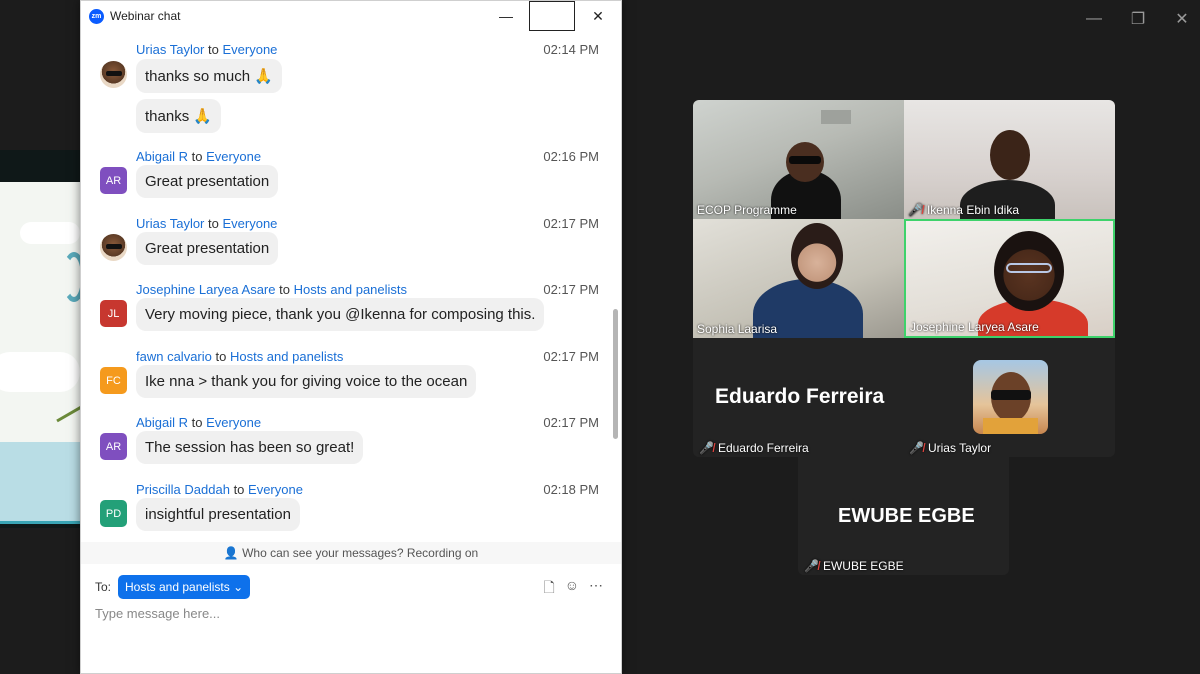  Describe the element at coordinates (351, 16) in the screenshot. I see `chat-titlebar: zm Webinar chat — ✕` at that location.